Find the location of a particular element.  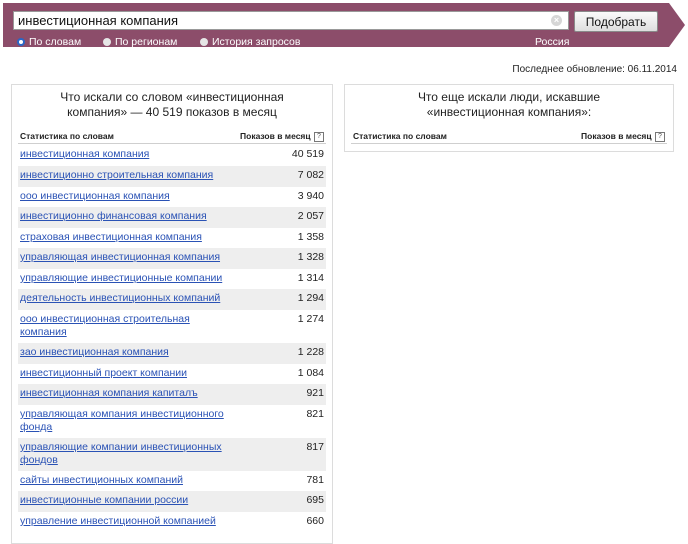

panel-title-line: Что искали со словом «инвестиционная is located at coordinates (172, 97).